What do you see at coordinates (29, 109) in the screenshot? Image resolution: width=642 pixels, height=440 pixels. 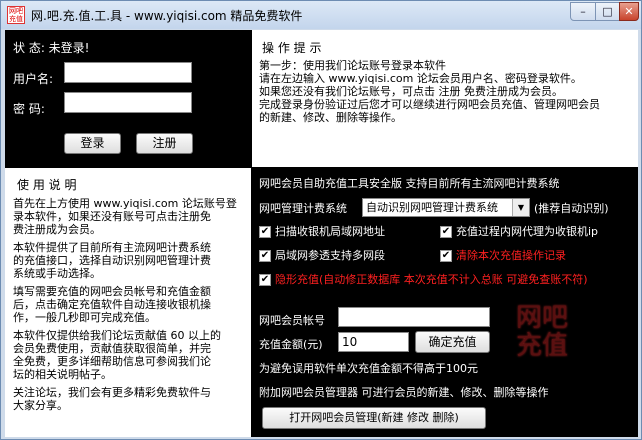 I see `password-label: 密 码:` at bounding box center [29, 109].